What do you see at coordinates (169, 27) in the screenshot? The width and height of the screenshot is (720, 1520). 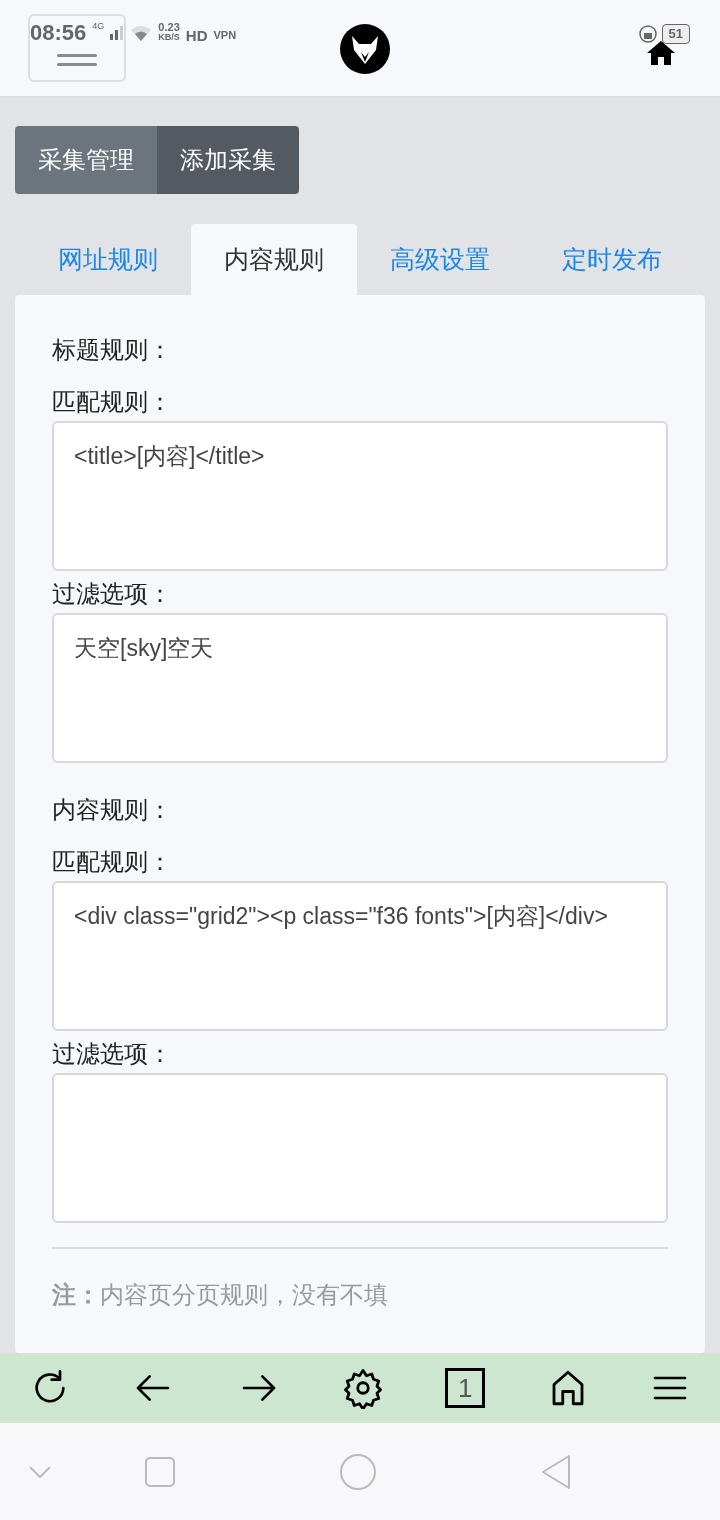 I see `network-speed: 0.23` at bounding box center [169, 27].